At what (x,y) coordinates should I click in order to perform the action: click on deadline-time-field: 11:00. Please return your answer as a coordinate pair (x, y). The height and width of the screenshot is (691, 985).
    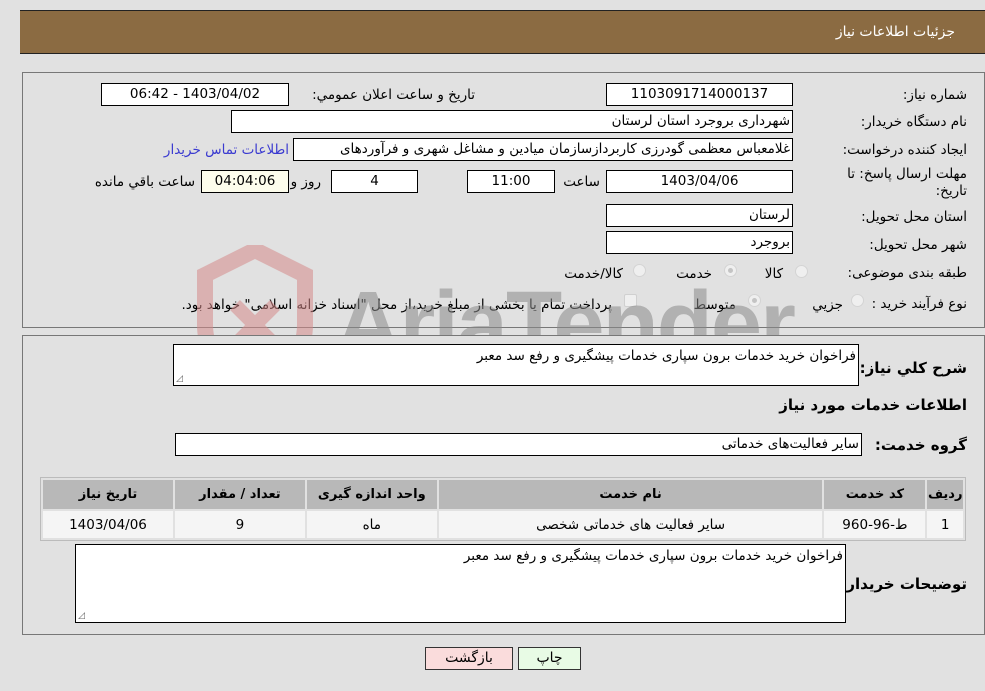
    Looking at the image, I should click on (511, 181).